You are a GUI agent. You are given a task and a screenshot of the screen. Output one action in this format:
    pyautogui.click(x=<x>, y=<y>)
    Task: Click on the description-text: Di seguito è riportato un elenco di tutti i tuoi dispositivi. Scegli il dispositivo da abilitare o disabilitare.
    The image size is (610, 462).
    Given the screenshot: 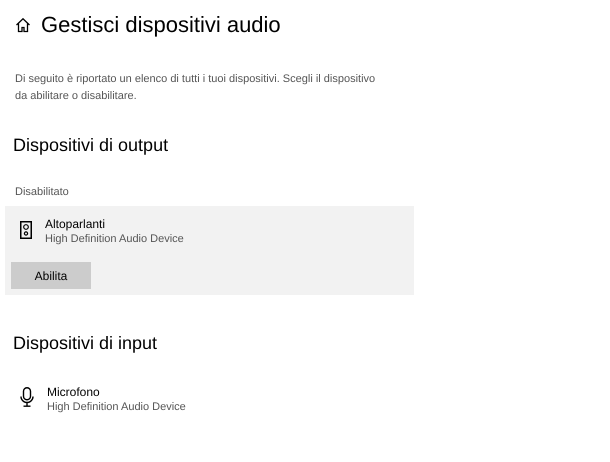 What is the action you would take?
    pyautogui.click(x=195, y=88)
    